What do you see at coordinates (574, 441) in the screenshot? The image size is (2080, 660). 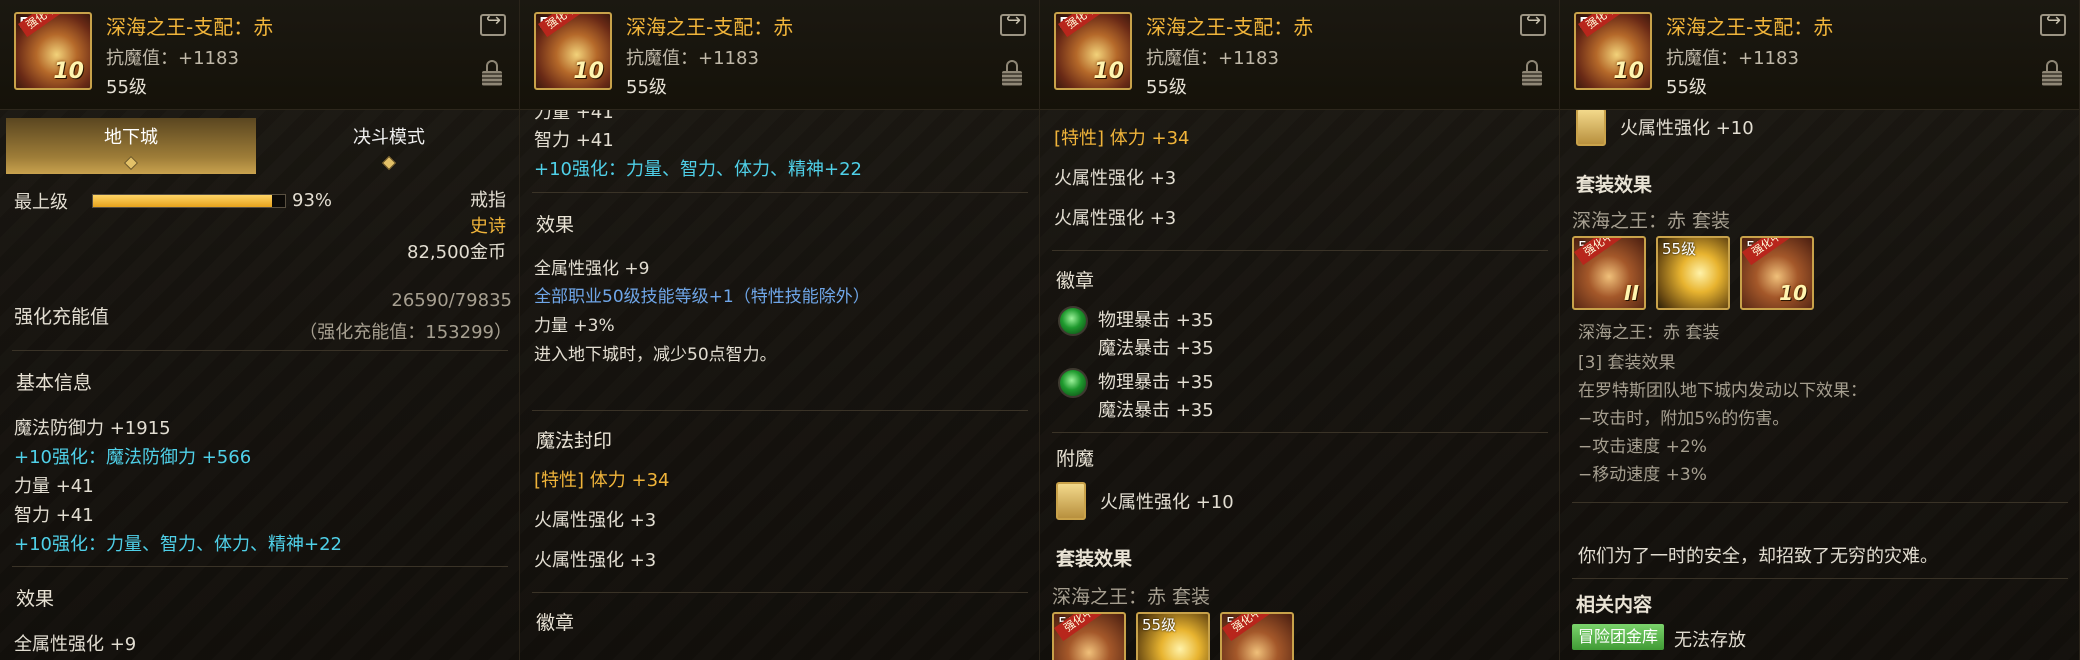 I see `seal-title: 魔法封印` at bounding box center [574, 441].